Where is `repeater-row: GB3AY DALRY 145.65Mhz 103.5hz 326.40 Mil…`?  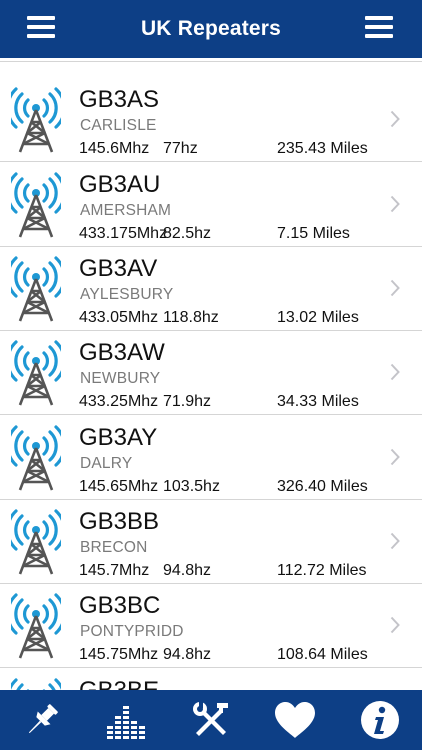
repeater-row: GB3AY DALRY 145.65Mhz 103.5hz 326.40 Mil… is located at coordinates (211, 458).